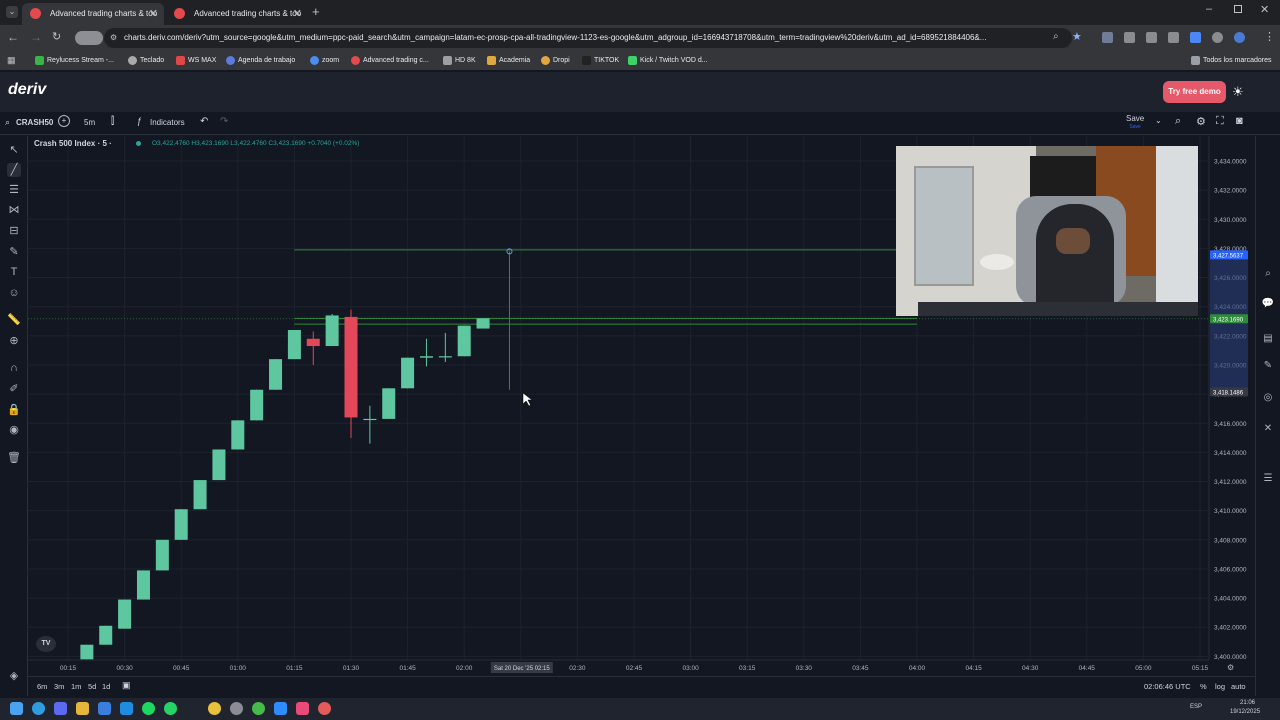 This screenshot has height=720, width=1280. I want to click on try-free-demo-button: Try free demo, so click(1194, 92).